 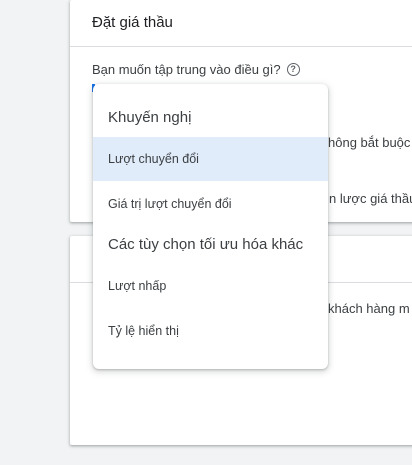 I want to click on menu-item-label: Lượt nhấp, so click(x=137, y=286).